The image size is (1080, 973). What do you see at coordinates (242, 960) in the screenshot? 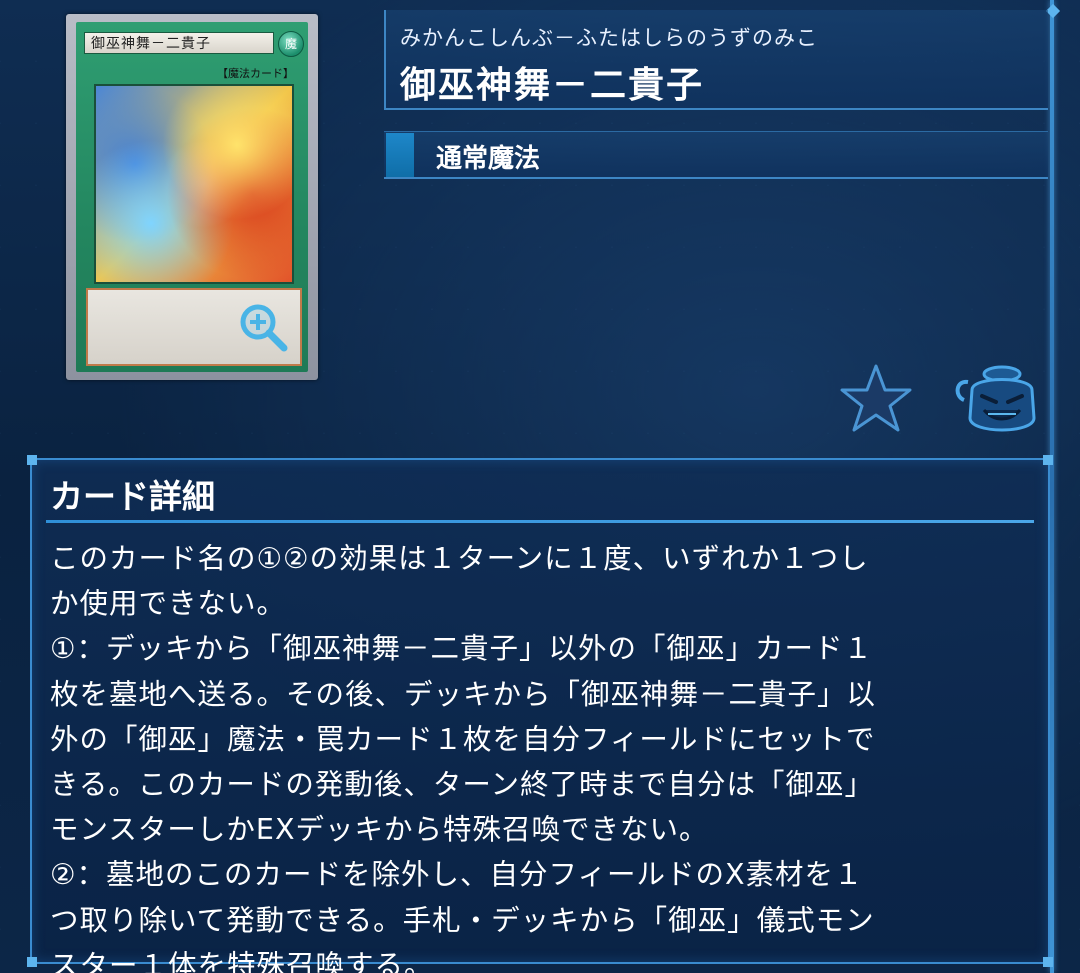
I see `effect-line: スター１体を特殊召喚する。` at bounding box center [242, 960].